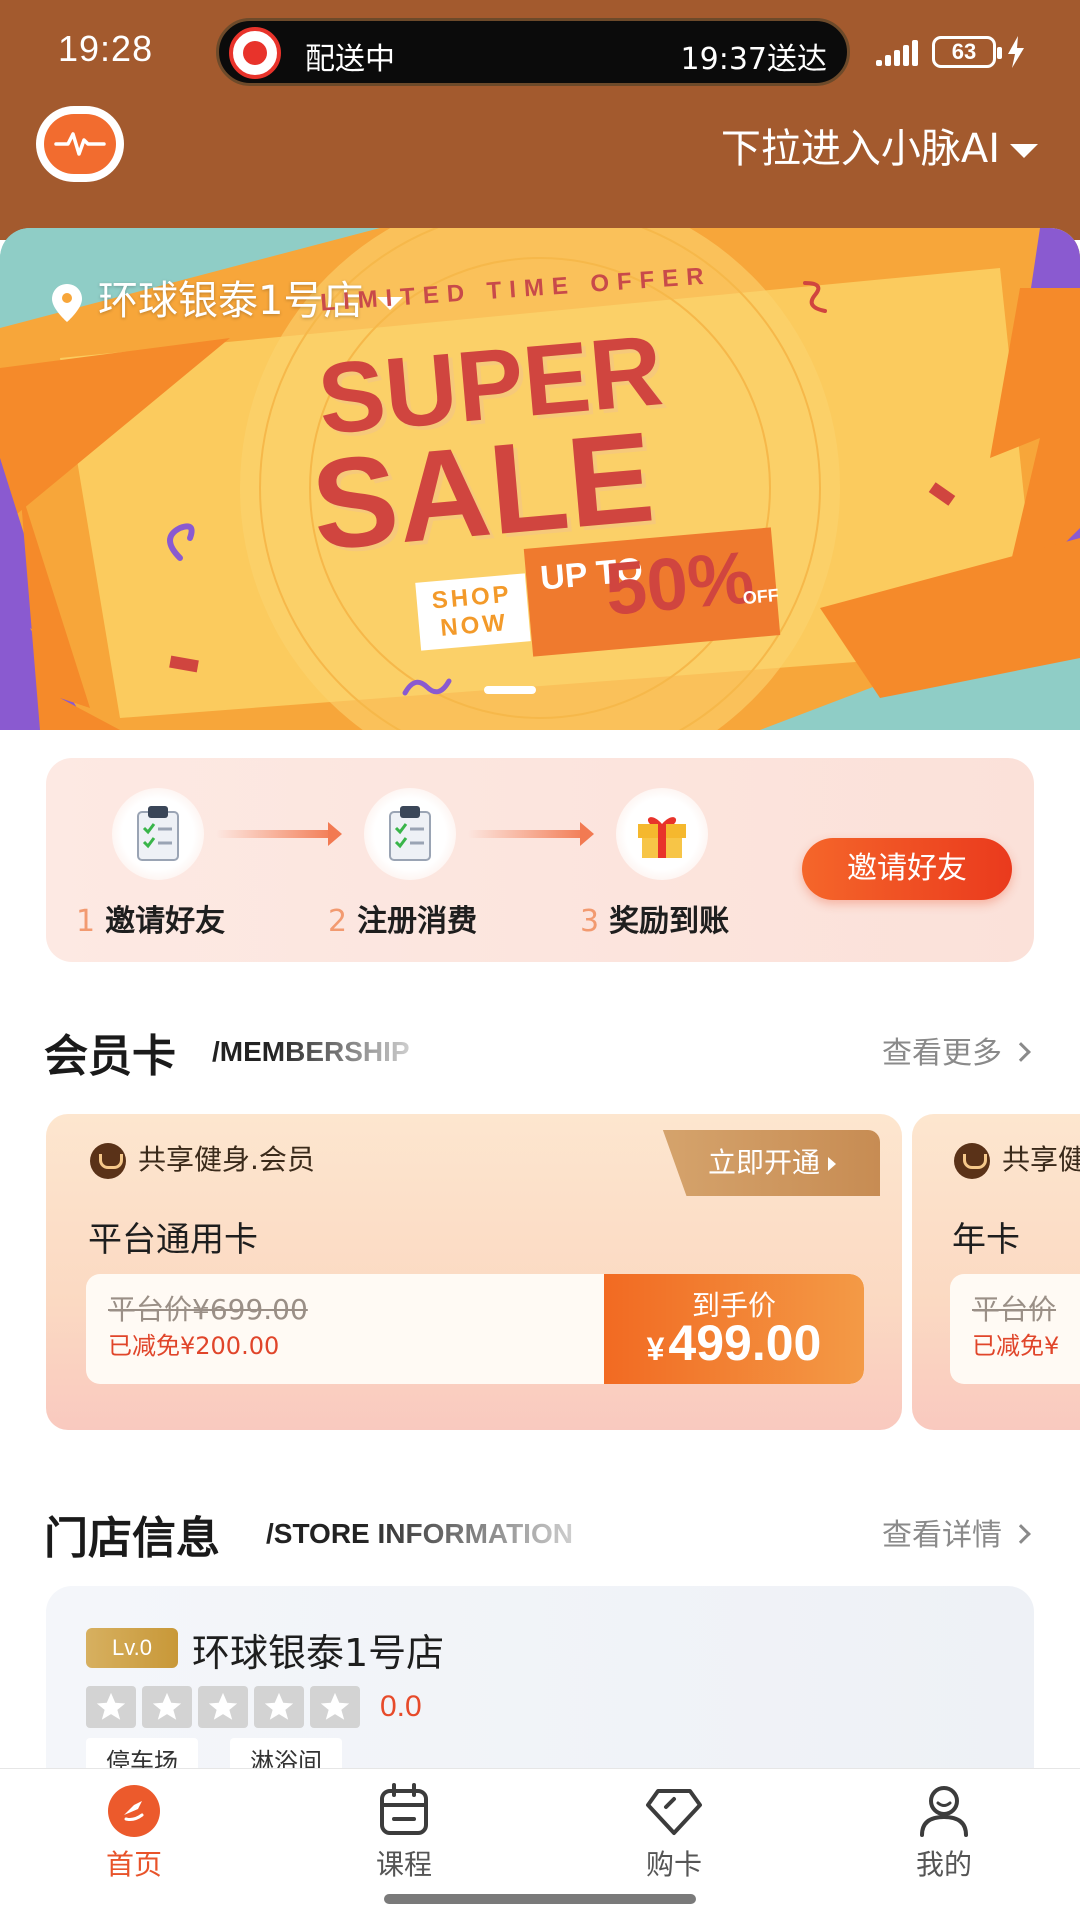  What do you see at coordinates (655, 921) in the screenshot?
I see `step-3-label: 3 奖励到账` at bounding box center [655, 921].